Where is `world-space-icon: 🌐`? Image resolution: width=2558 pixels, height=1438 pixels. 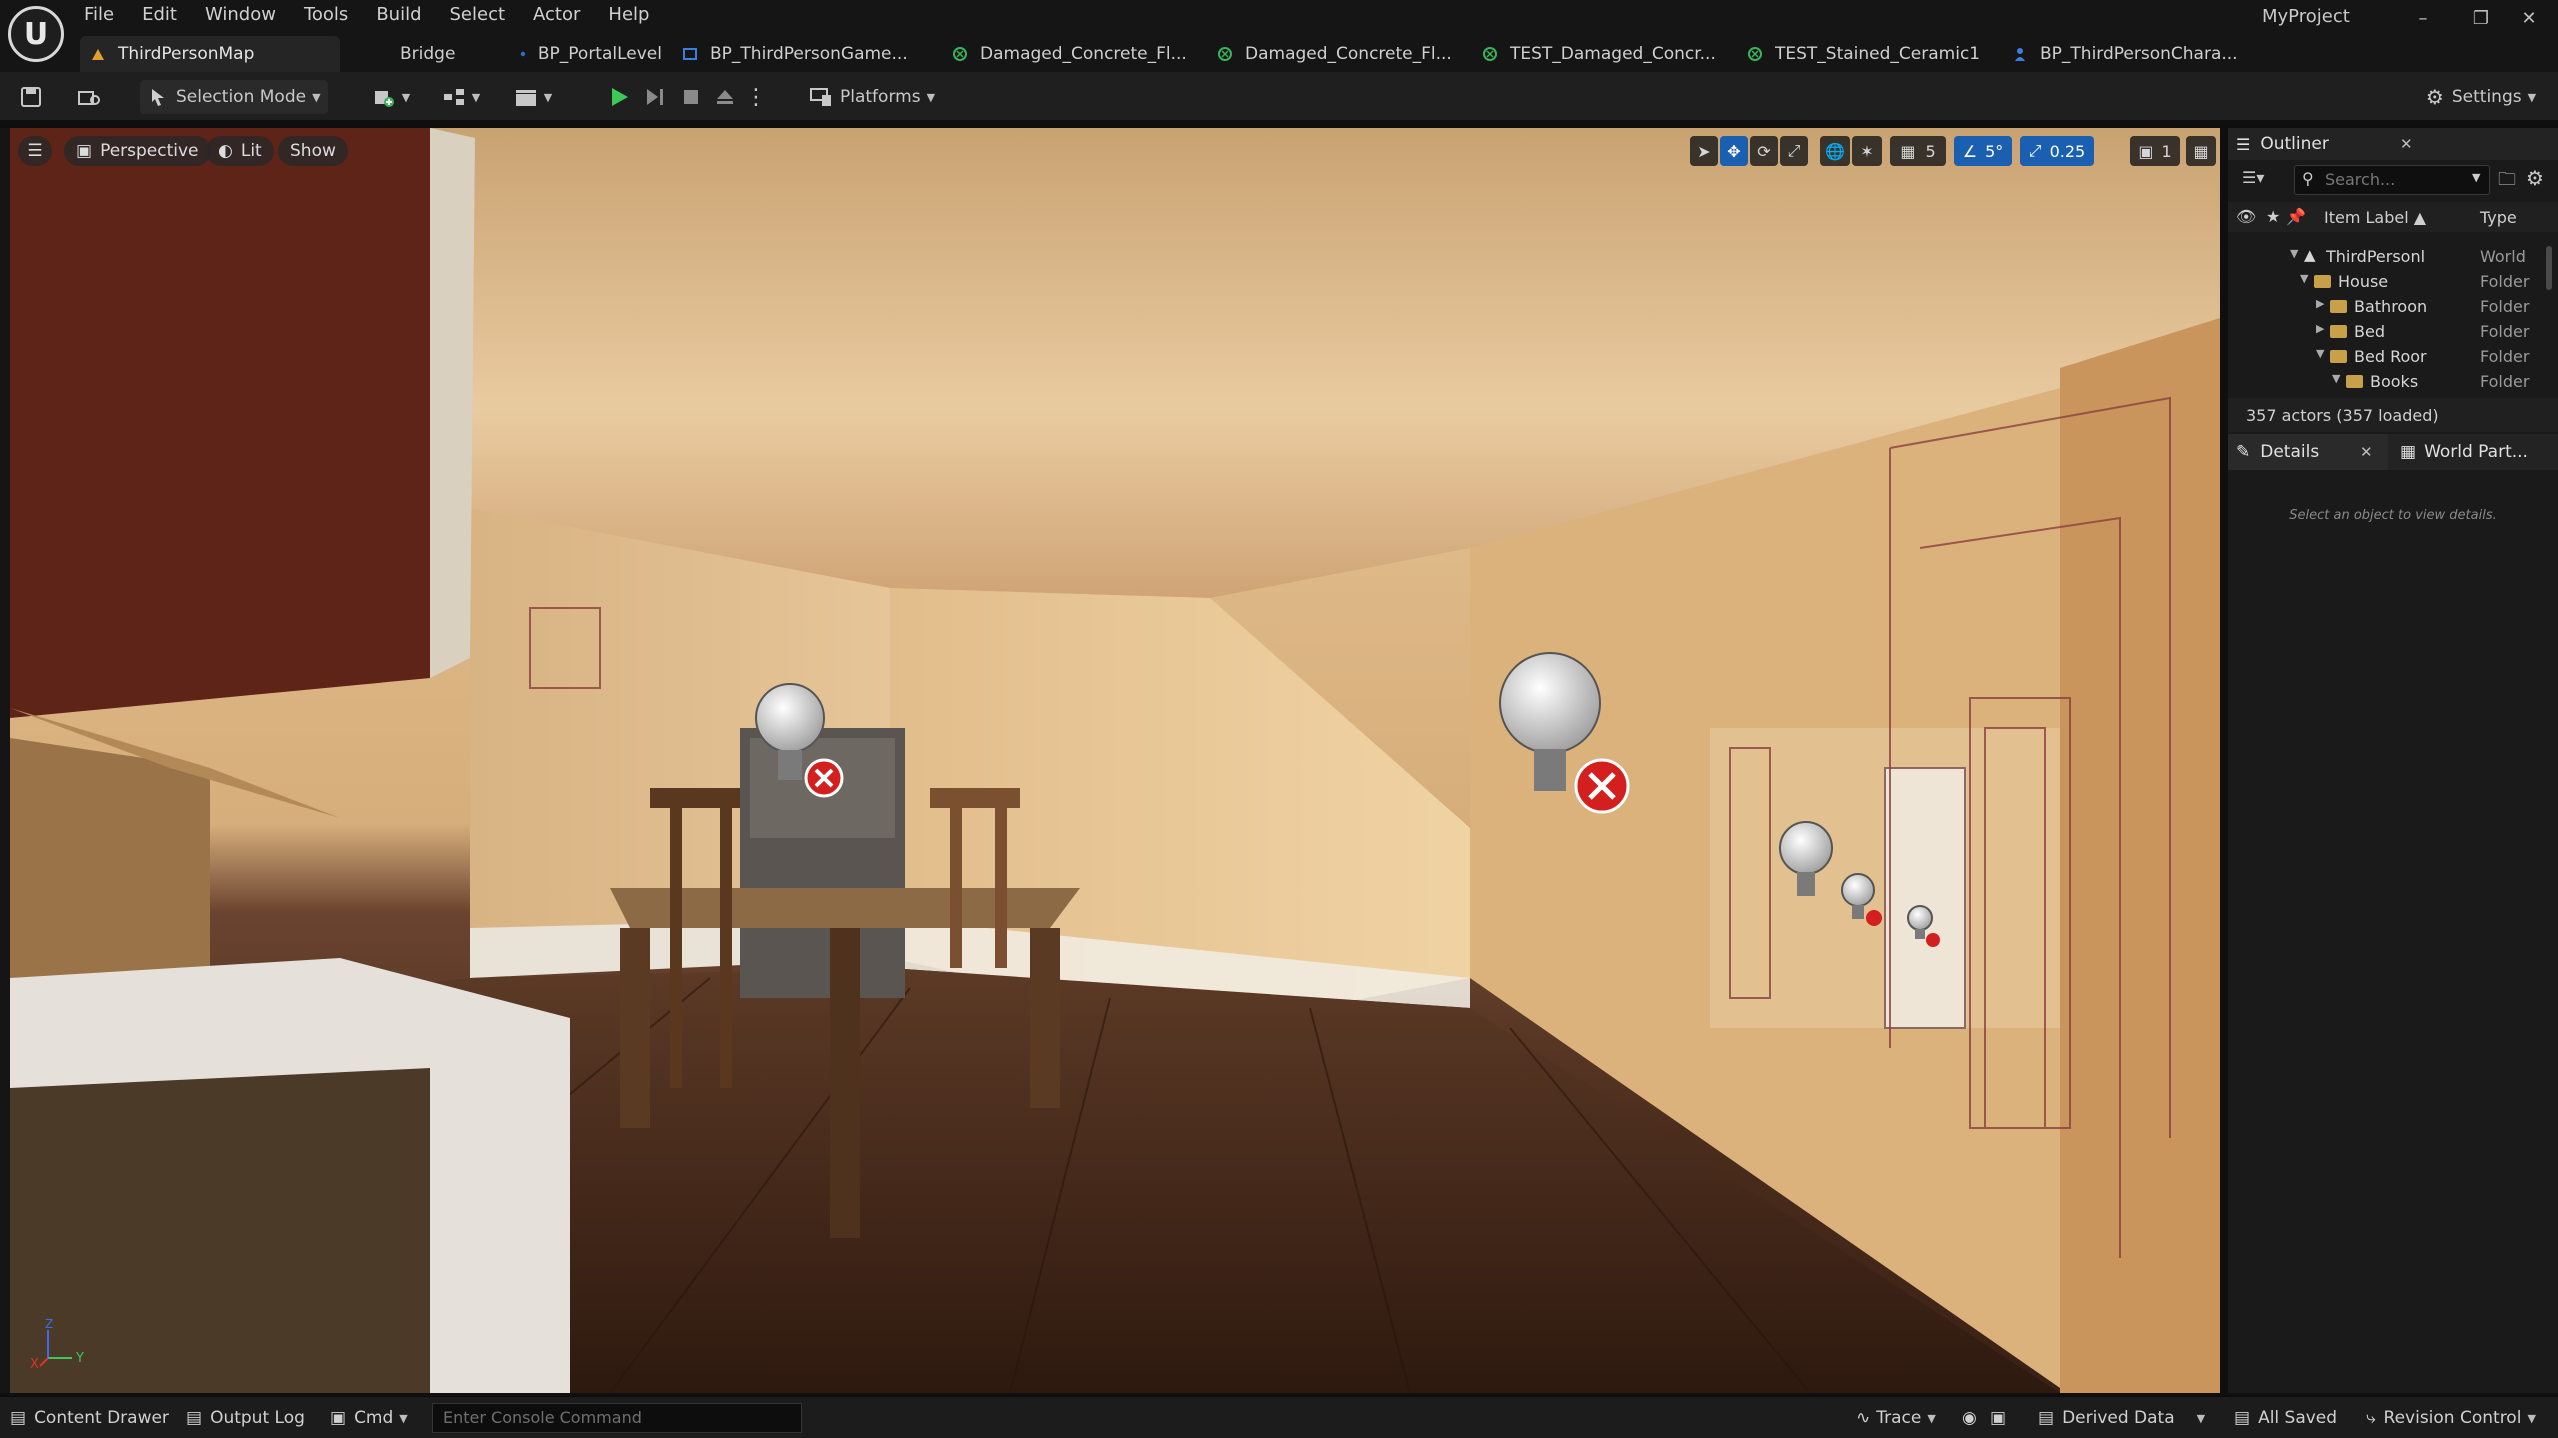
world-space-icon: 🌐 is located at coordinates (1835, 151).